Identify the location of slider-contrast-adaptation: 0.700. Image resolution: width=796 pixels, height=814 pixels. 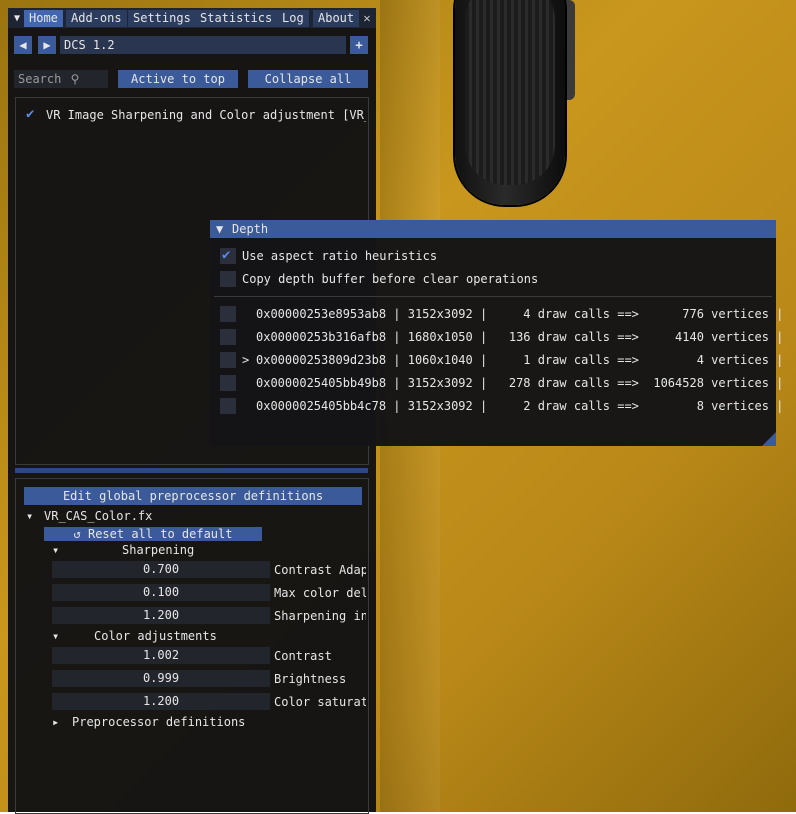
(161, 569).